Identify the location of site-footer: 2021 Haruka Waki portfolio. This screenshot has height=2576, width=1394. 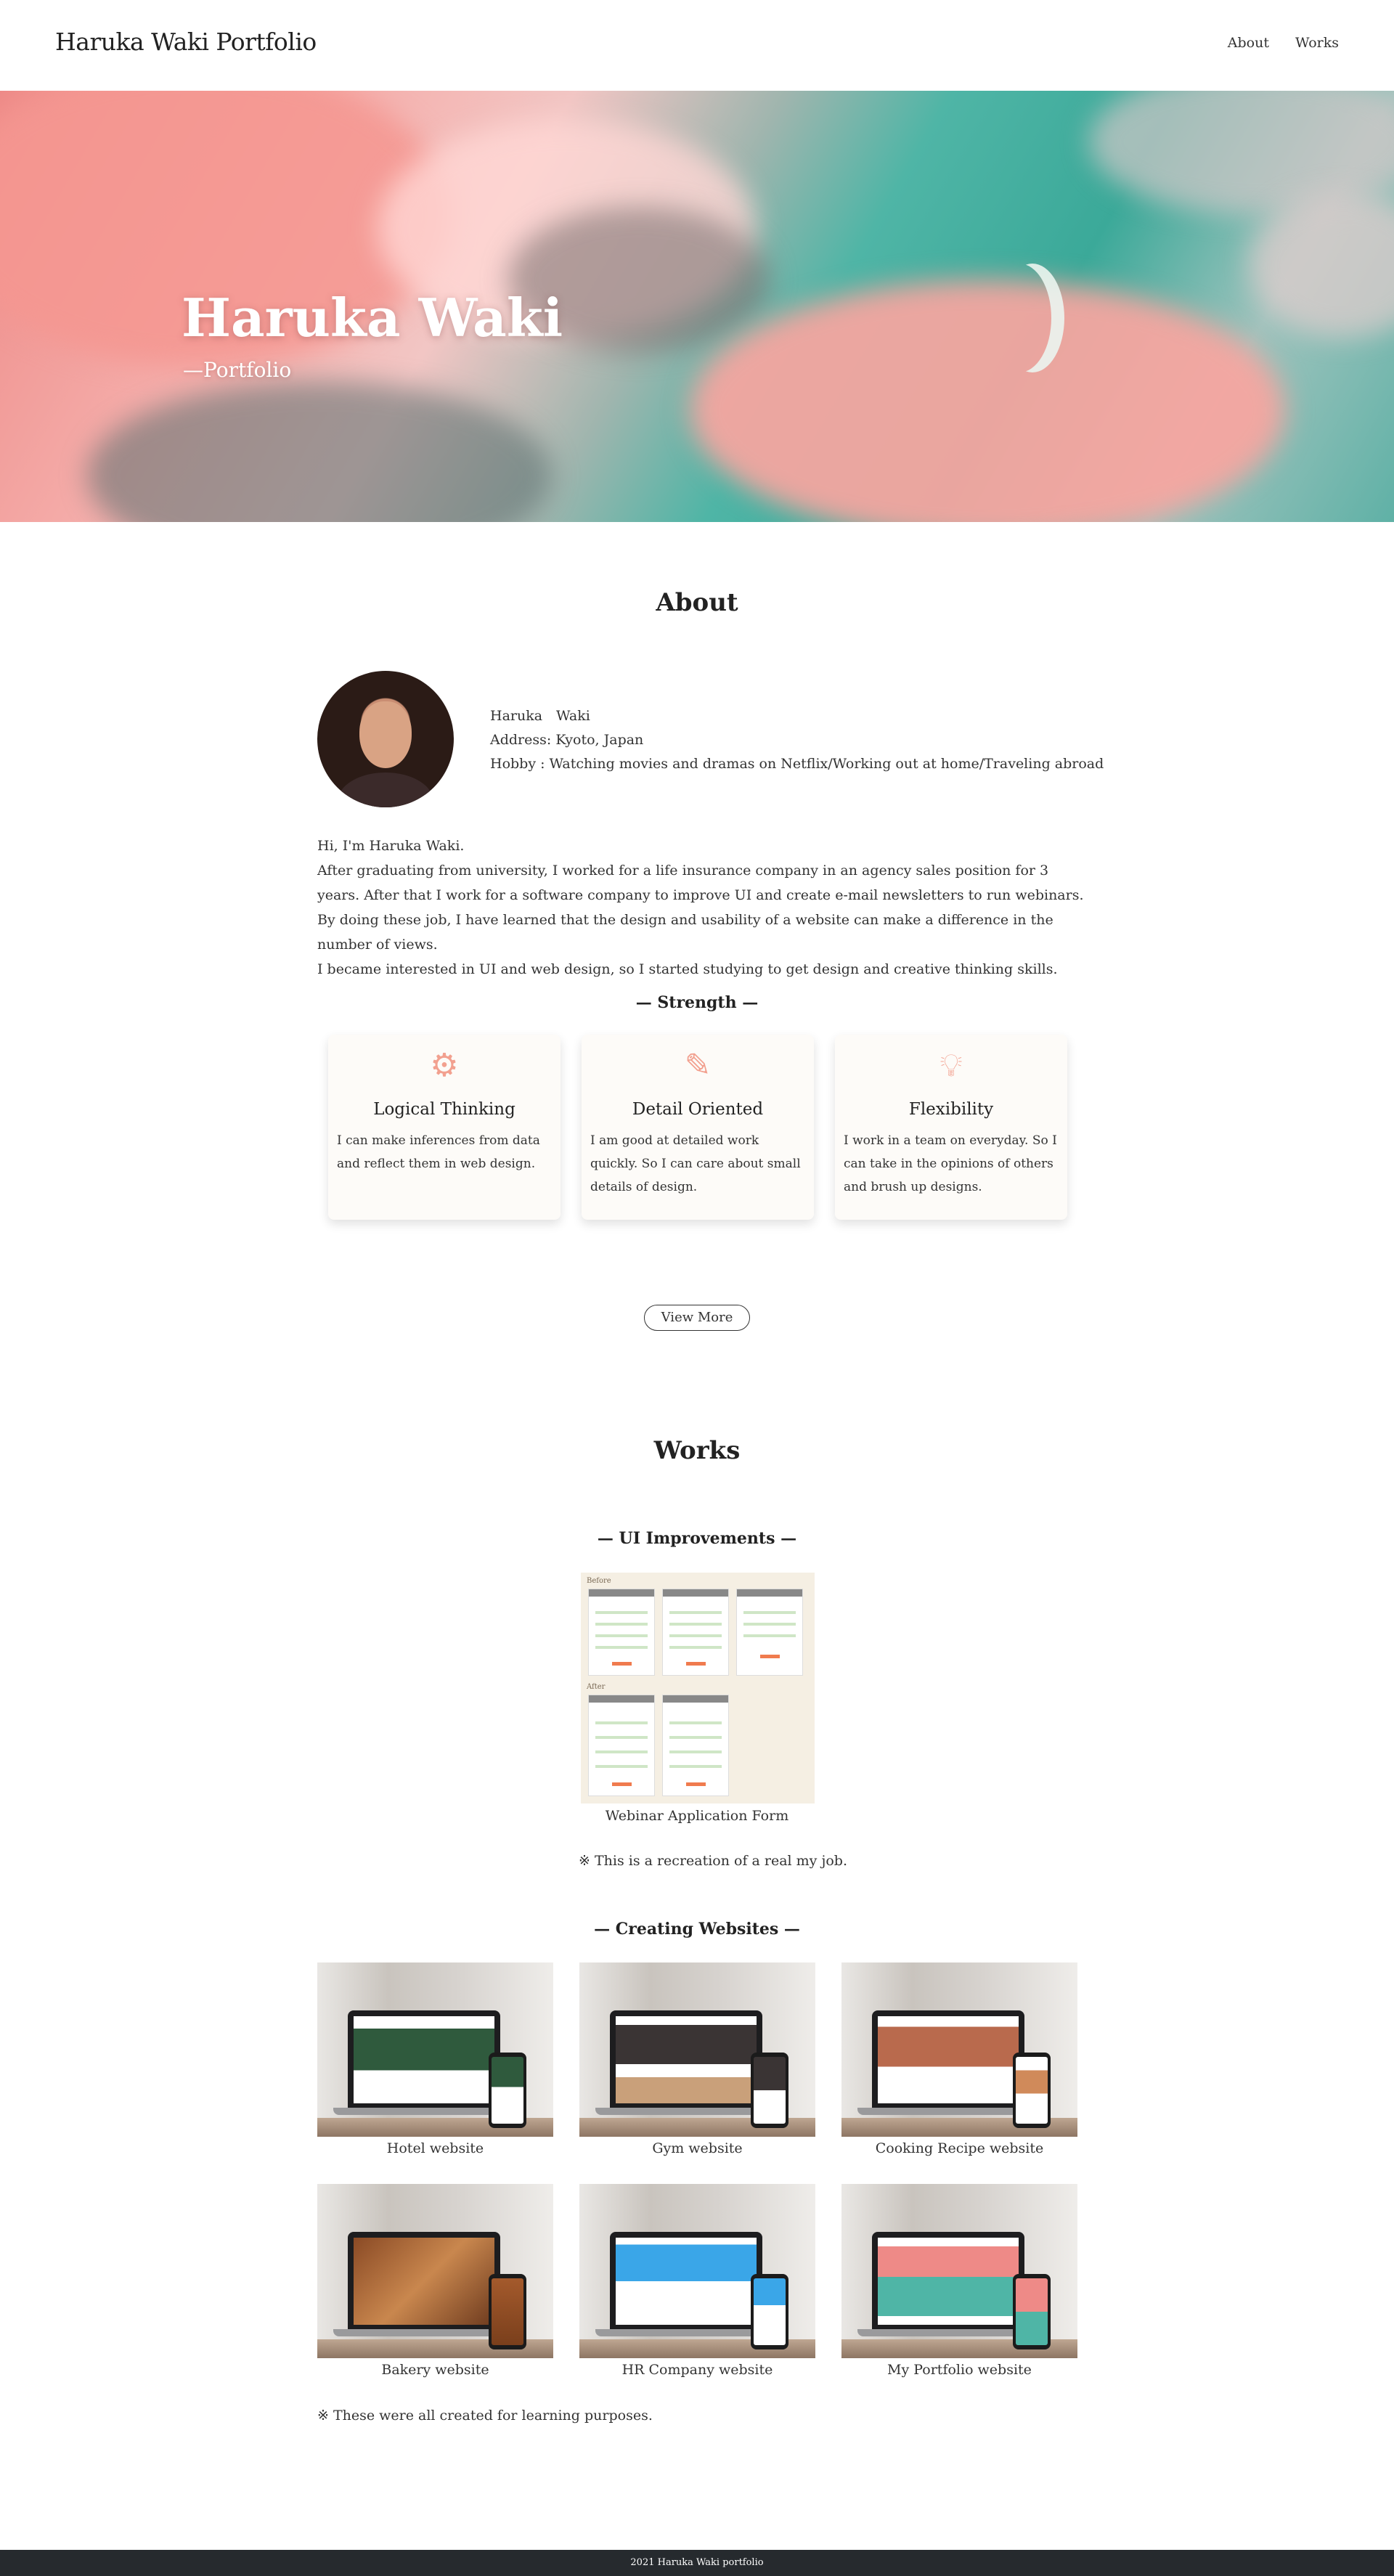
(697, 2563).